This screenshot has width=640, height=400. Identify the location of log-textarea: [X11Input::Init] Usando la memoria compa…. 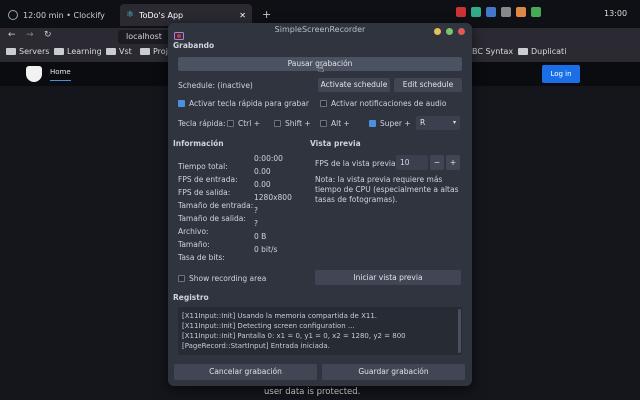
(320, 331).